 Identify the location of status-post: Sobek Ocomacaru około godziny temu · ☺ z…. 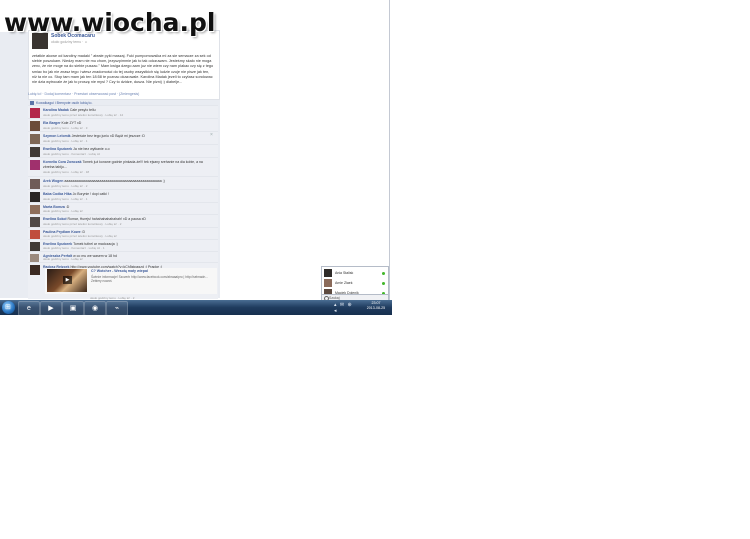
(124, 65).